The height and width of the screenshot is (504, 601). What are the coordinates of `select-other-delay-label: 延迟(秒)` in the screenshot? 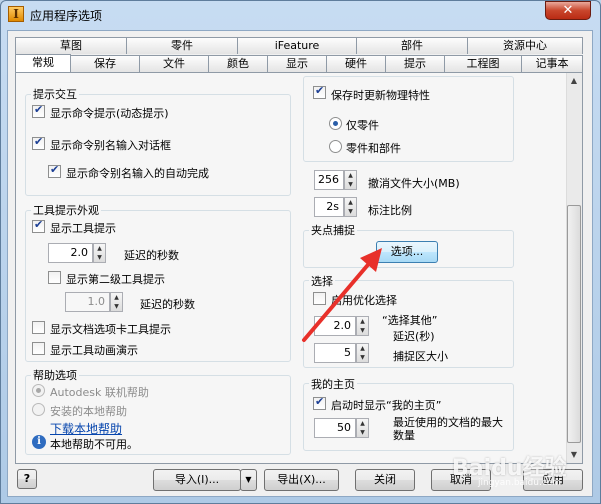 It's located at (414, 336).